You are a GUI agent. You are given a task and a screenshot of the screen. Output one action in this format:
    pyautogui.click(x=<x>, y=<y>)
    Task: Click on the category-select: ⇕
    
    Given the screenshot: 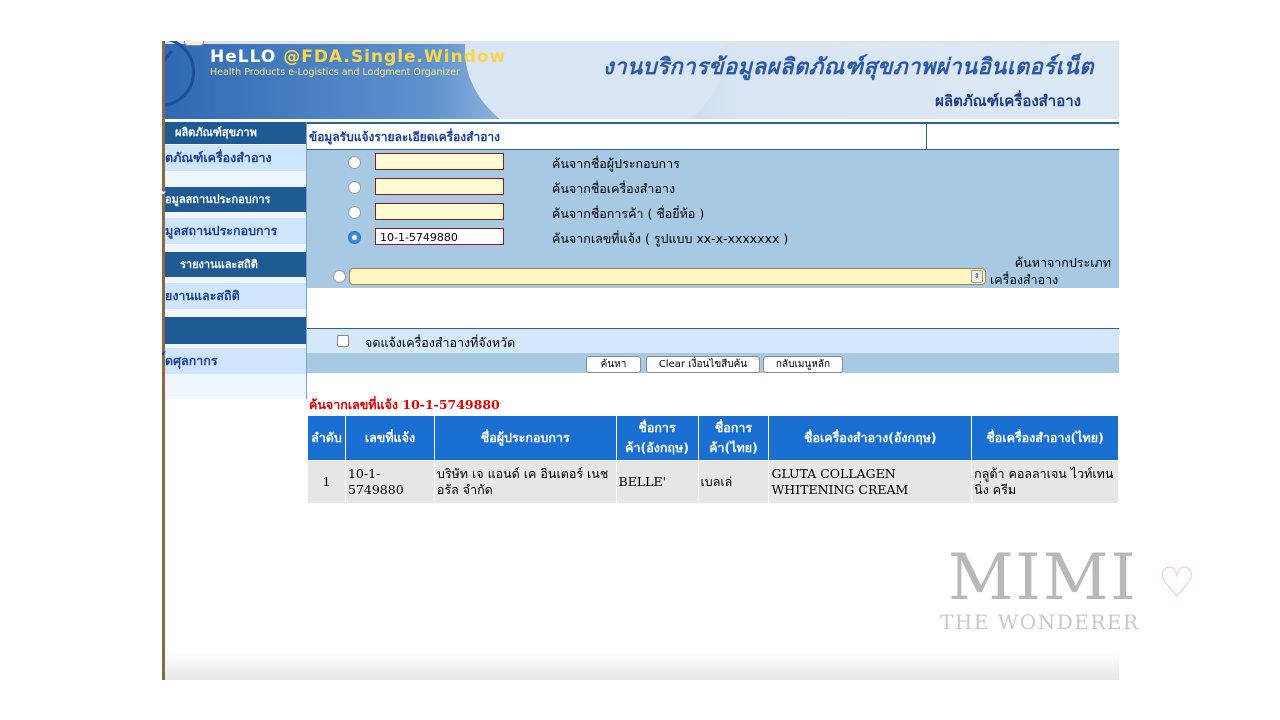 What is the action you would take?
    pyautogui.click(x=667, y=276)
    